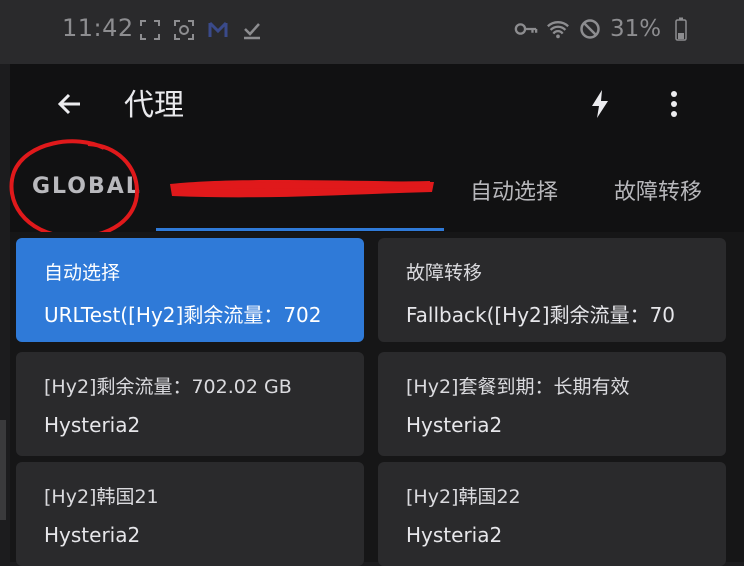 The image size is (744, 566). Describe the element at coordinates (372, 32) in the screenshot. I see `status-bar: 11:42 31%` at that location.